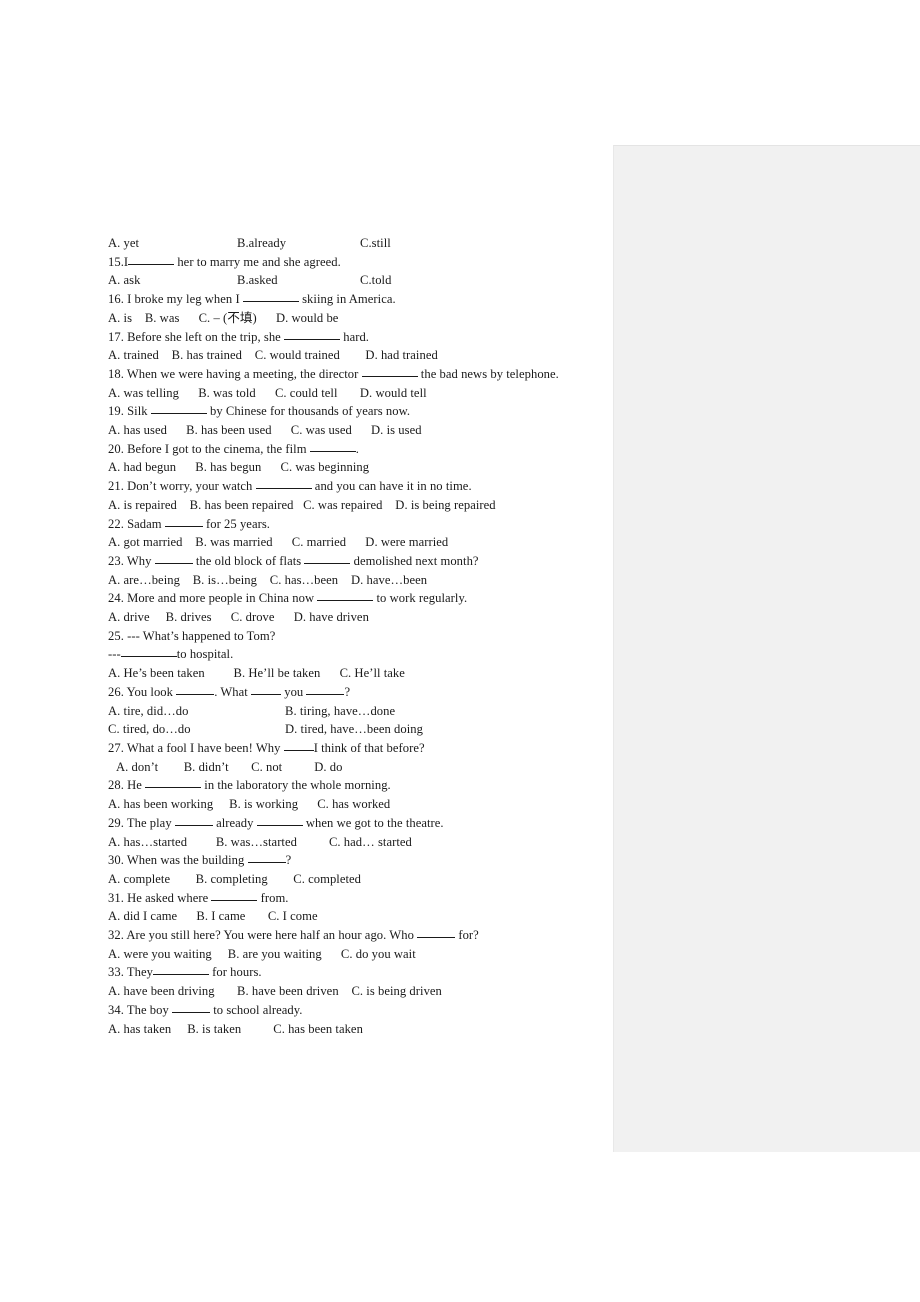 The height and width of the screenshot is (1302, 920). I want to click on question-line-25-answer: --- to hospital., so click(343, 654).